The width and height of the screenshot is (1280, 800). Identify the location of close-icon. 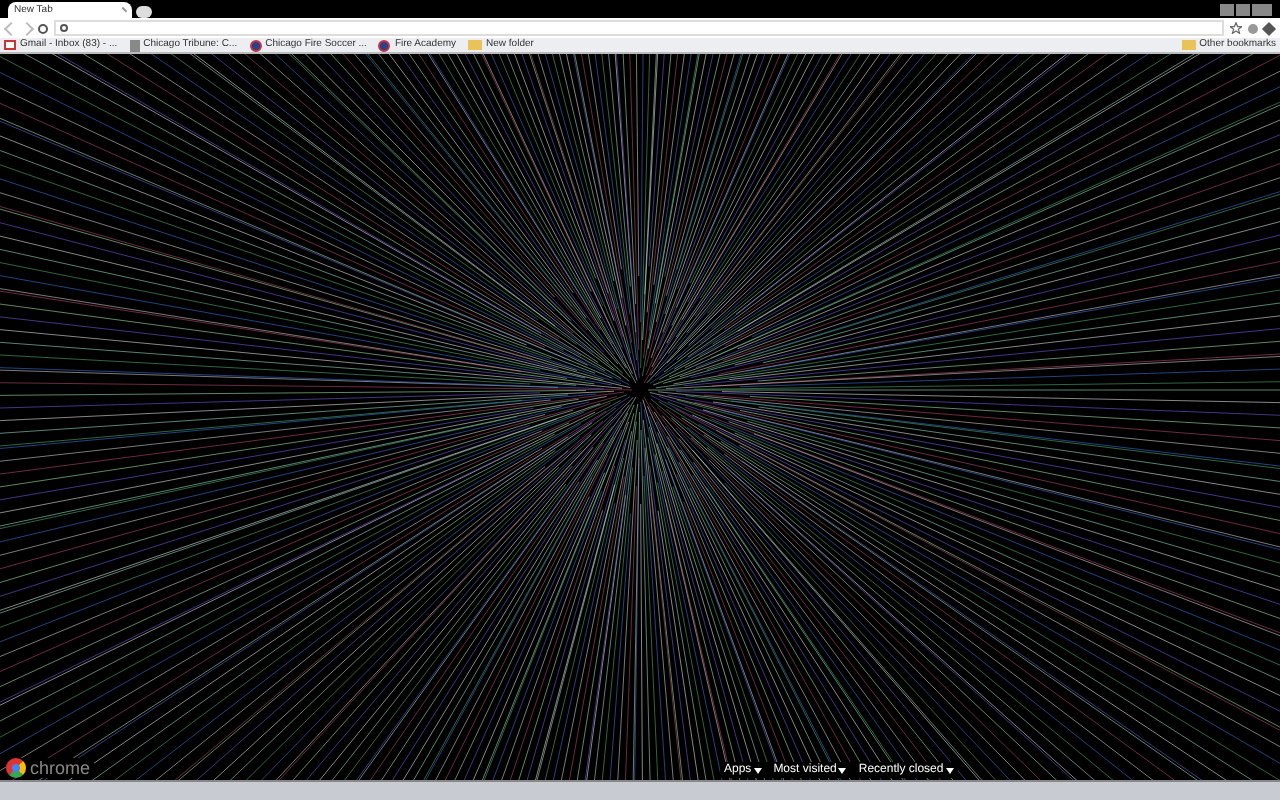
(123, 10).